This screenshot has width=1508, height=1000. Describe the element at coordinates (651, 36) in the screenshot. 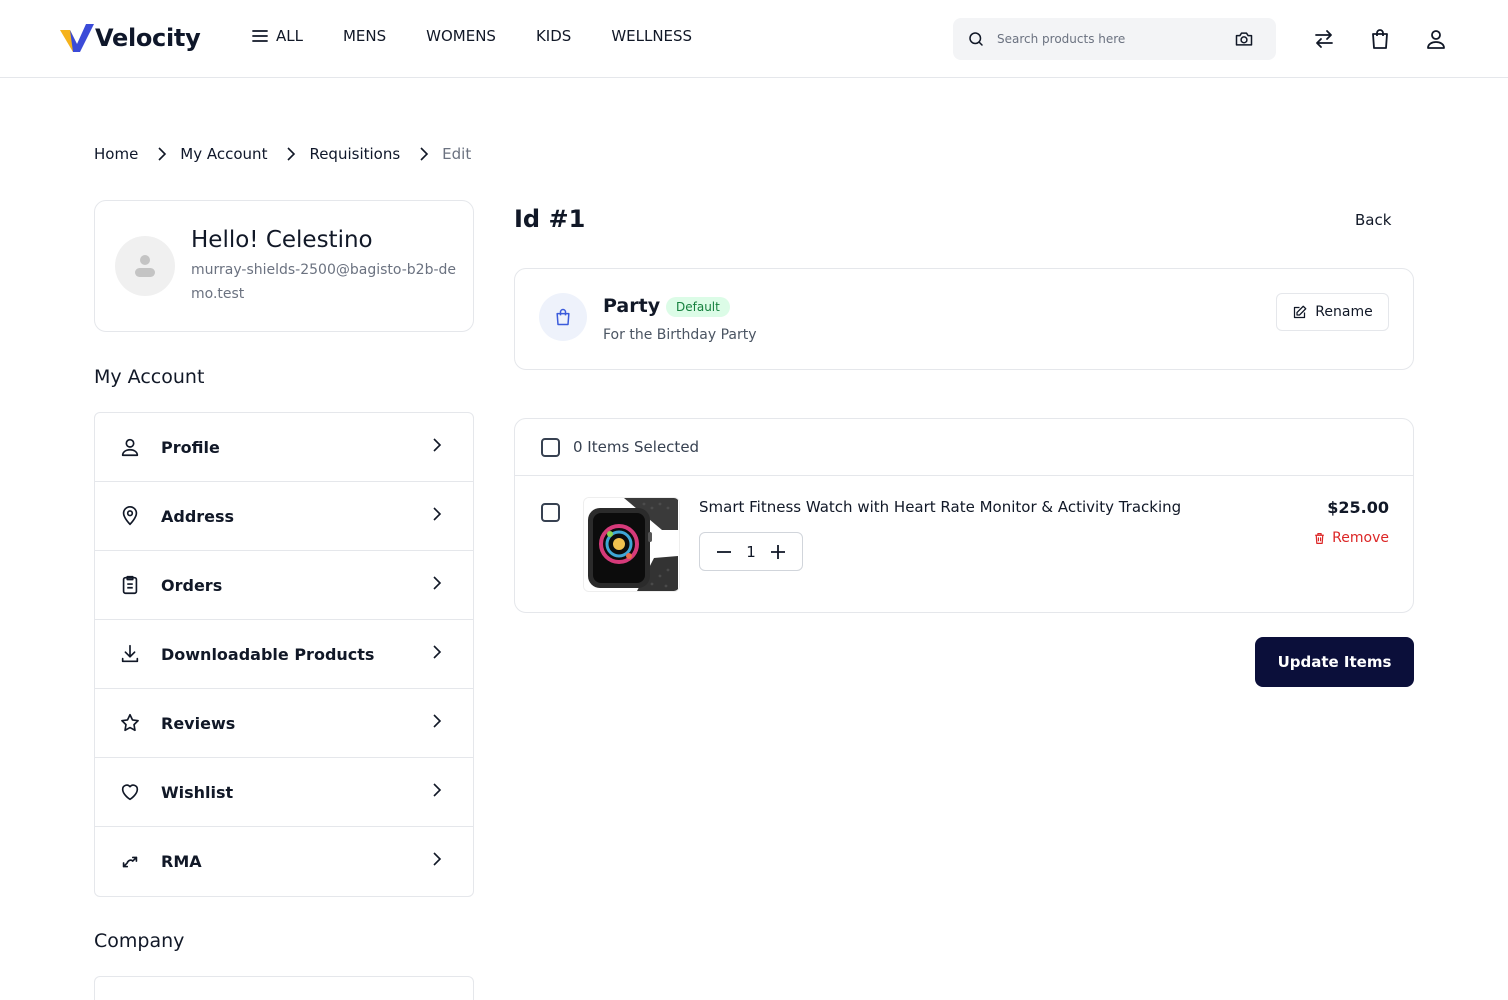

I see `nav-wellness: WELLNESS` at that location.